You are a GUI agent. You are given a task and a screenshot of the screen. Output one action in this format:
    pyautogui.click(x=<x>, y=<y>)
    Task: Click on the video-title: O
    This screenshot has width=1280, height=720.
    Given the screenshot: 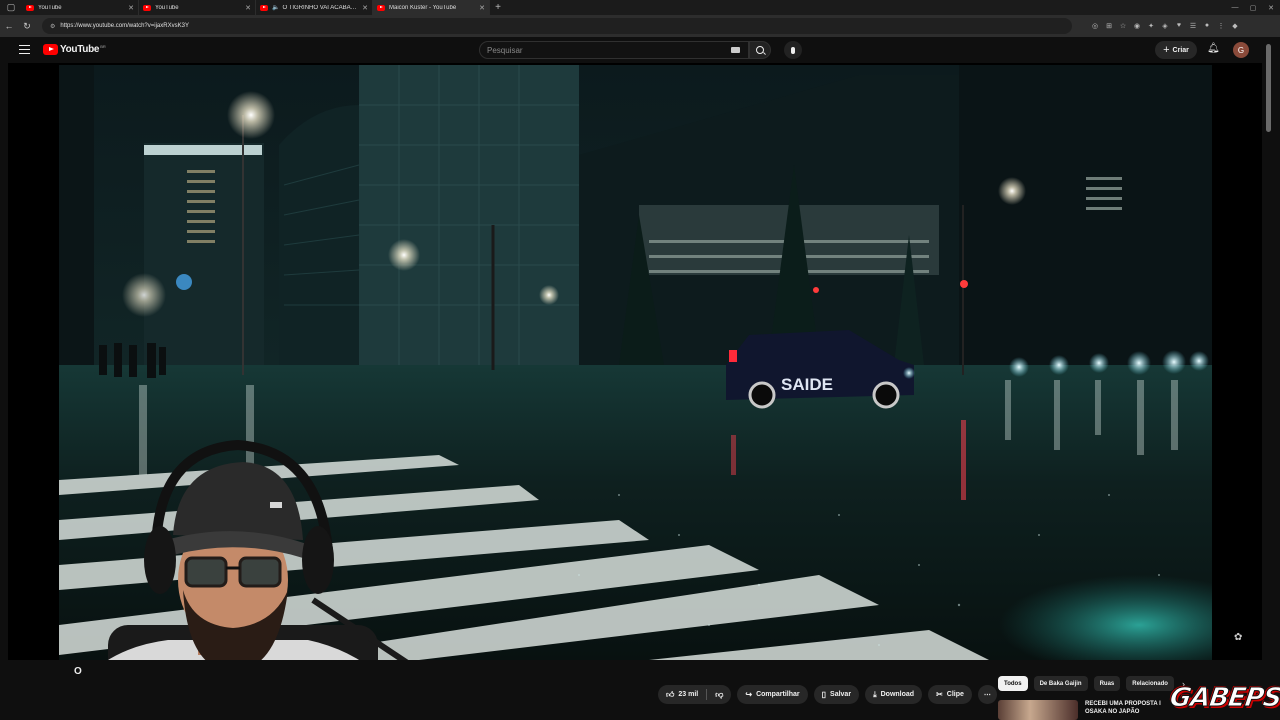 What is the action you would take?
    pyautogui.click(x=78, y=671)
    